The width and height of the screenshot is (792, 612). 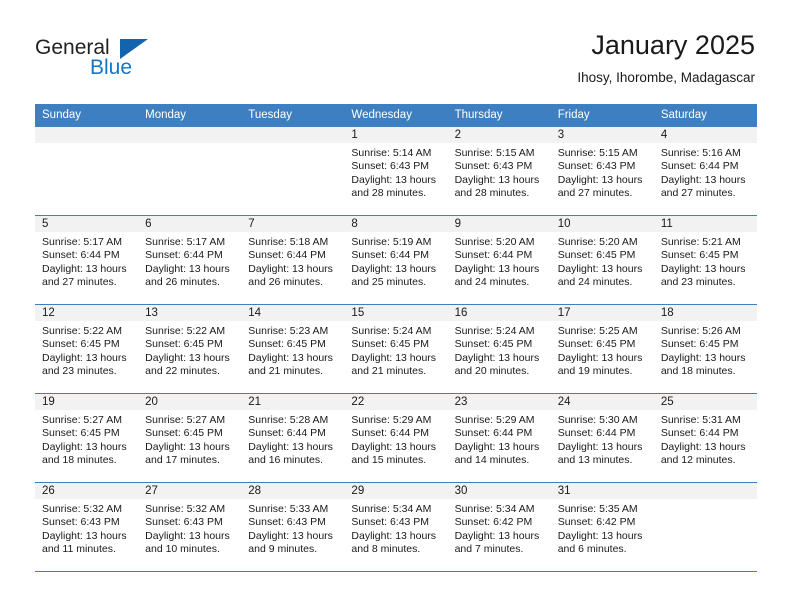 I want to click on day-number, so click(x=705, y=491).